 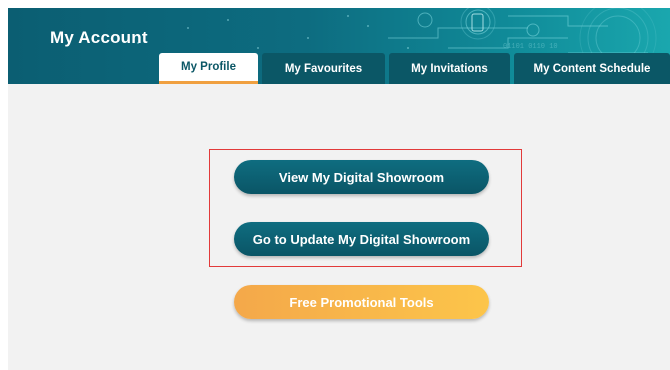 What do you see at coordinates (361, 239) in the screenshot?
I see `update-showroom-button: Go to Update My Digital Showroom` at bounding box center [361, 239].